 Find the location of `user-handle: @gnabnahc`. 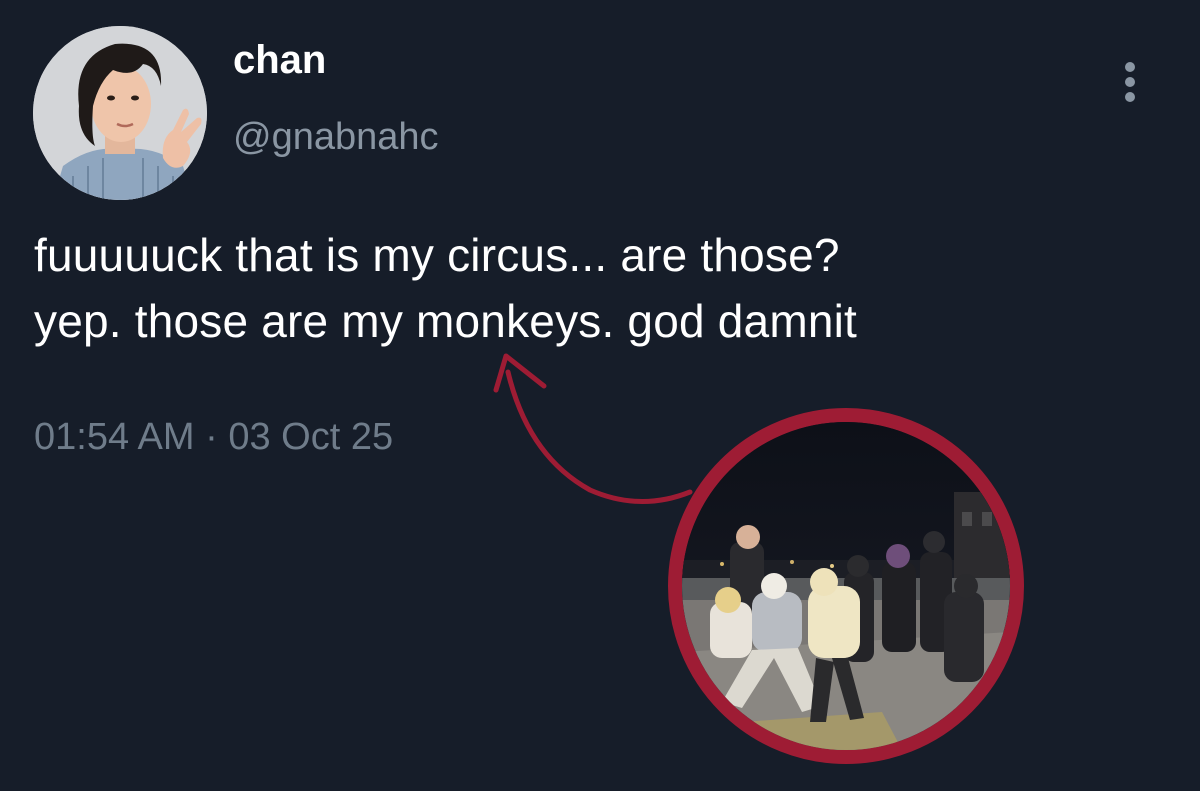

user-handle: @gnabnahc is located at coordinates (336, 137).